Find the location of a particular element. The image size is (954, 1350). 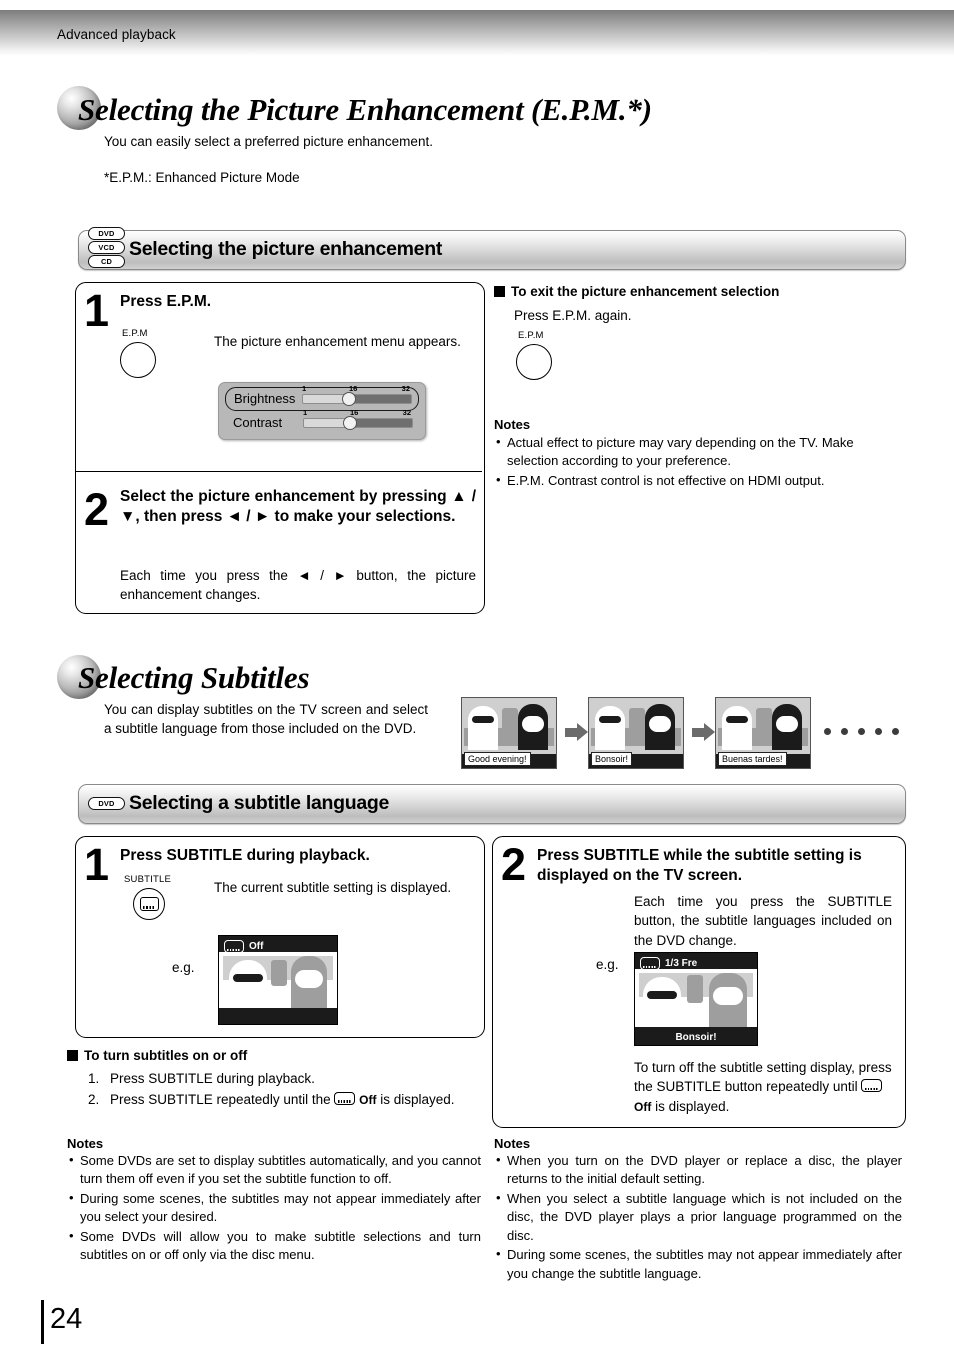

osd-row-contrast: Contrast 1 16 32 is located at coordinates (322, 421).